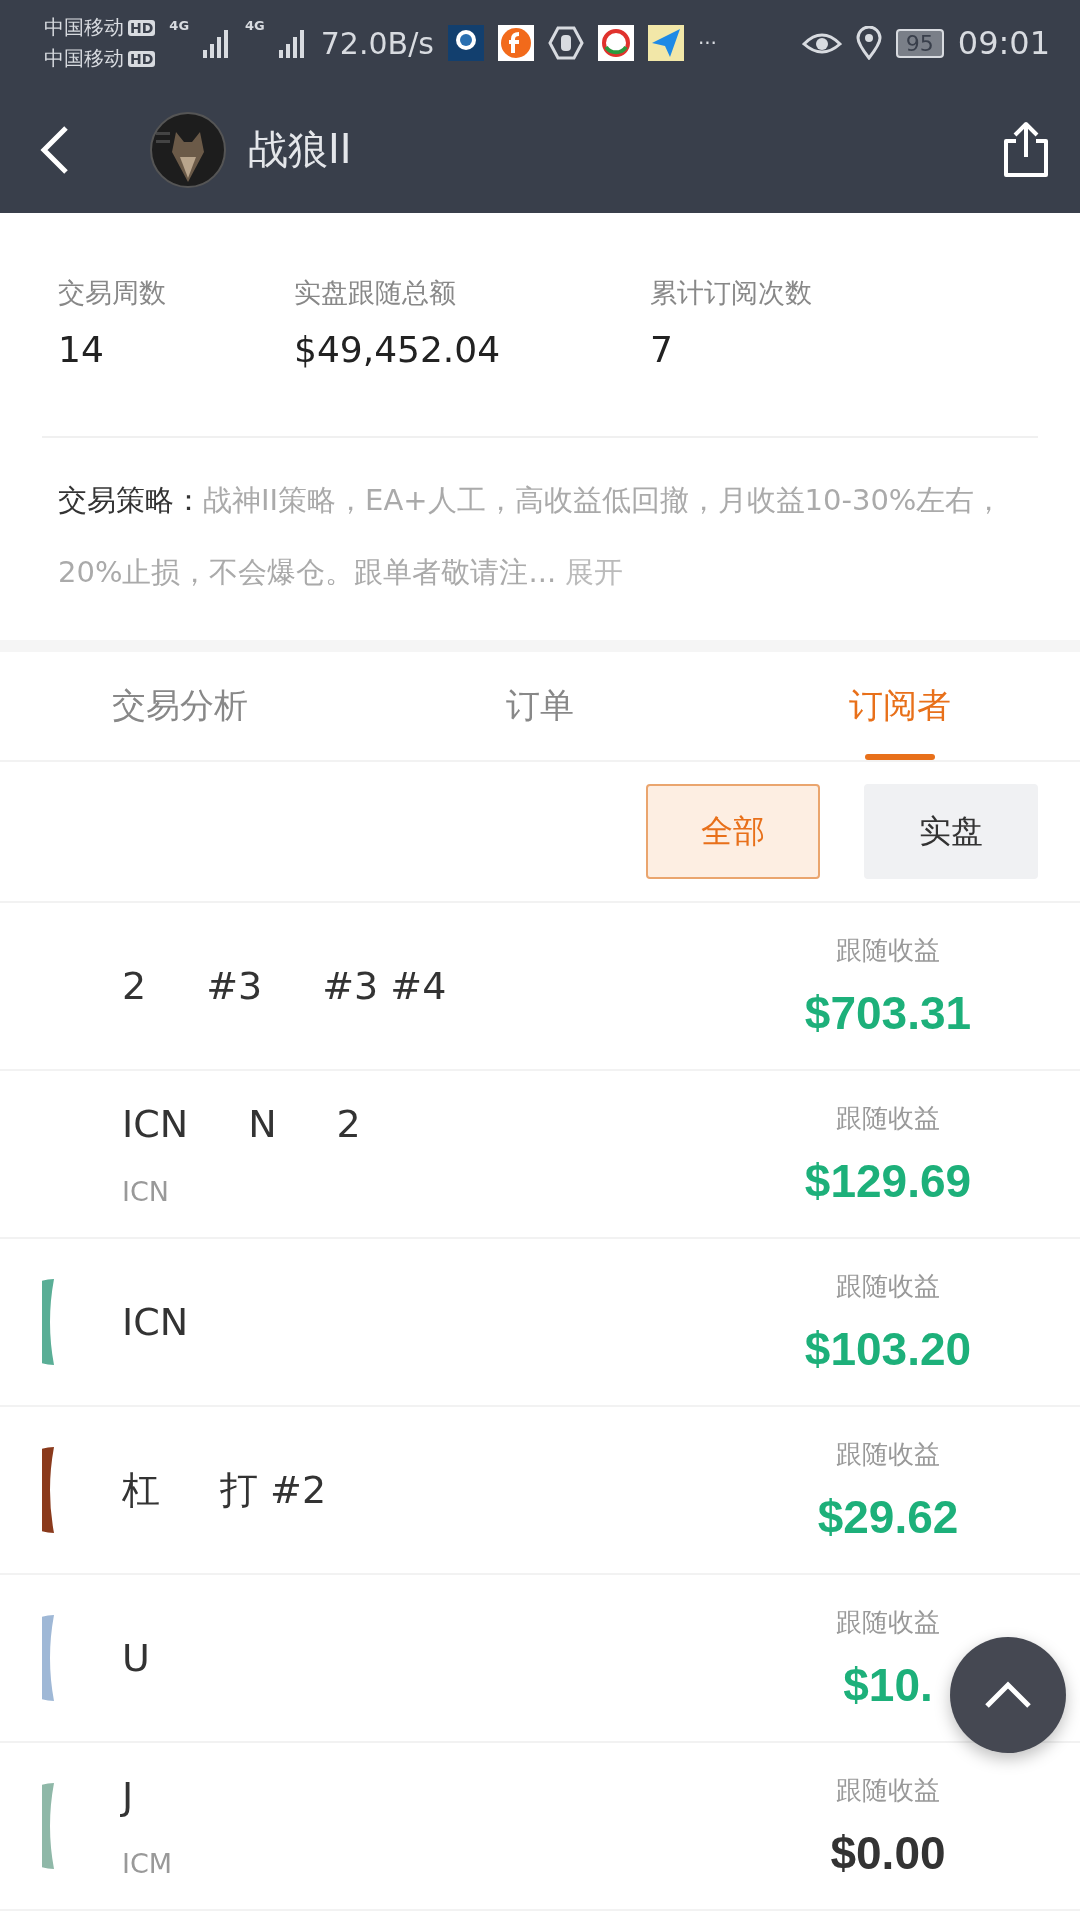  I want to click on scroll-top-button, so click(1008, 1695).